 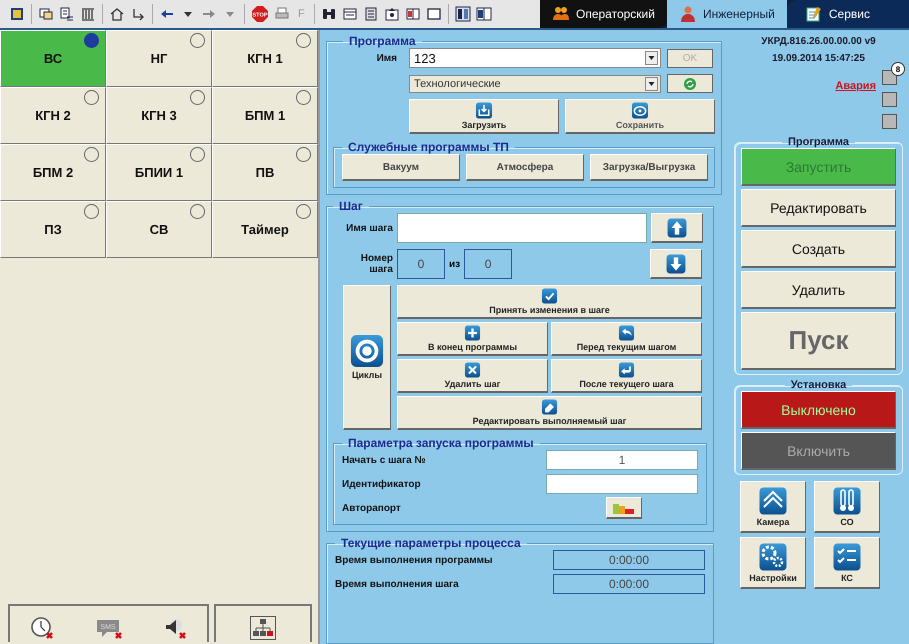 What do you see at coordinates (265, 58) in the screenshot?
I see `unit-button: КГН 1` at bounding box center [265, 58].